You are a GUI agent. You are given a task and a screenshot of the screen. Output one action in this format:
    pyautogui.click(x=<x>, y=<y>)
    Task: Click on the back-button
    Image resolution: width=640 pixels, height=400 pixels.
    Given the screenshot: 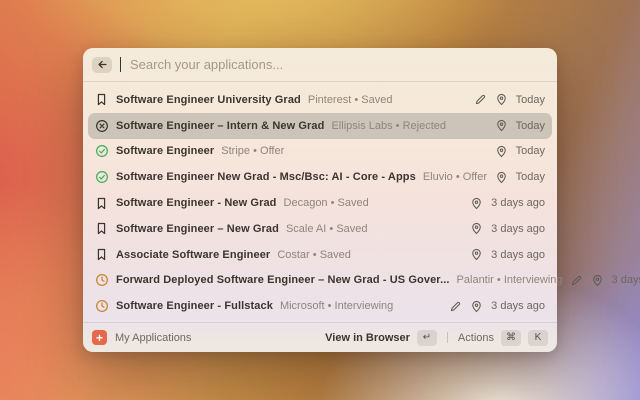 What is the action you would take?
    pyautogui.click(x=102, y=64)
    